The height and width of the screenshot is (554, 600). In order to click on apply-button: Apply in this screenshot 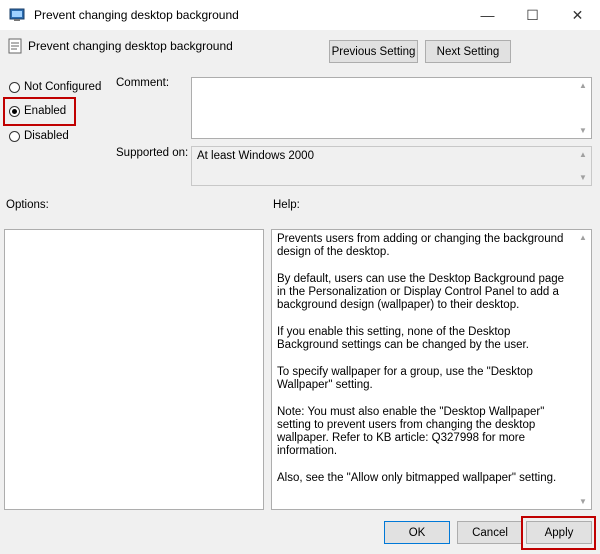, I will do `click(559, 532)`.